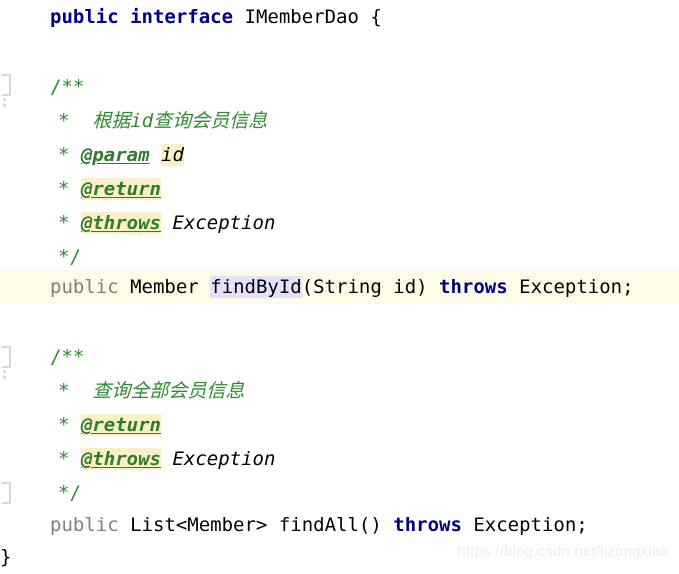 The width and height of the screenshot is (679, 574). I want to click on brace-close: }, so click(6, 557).